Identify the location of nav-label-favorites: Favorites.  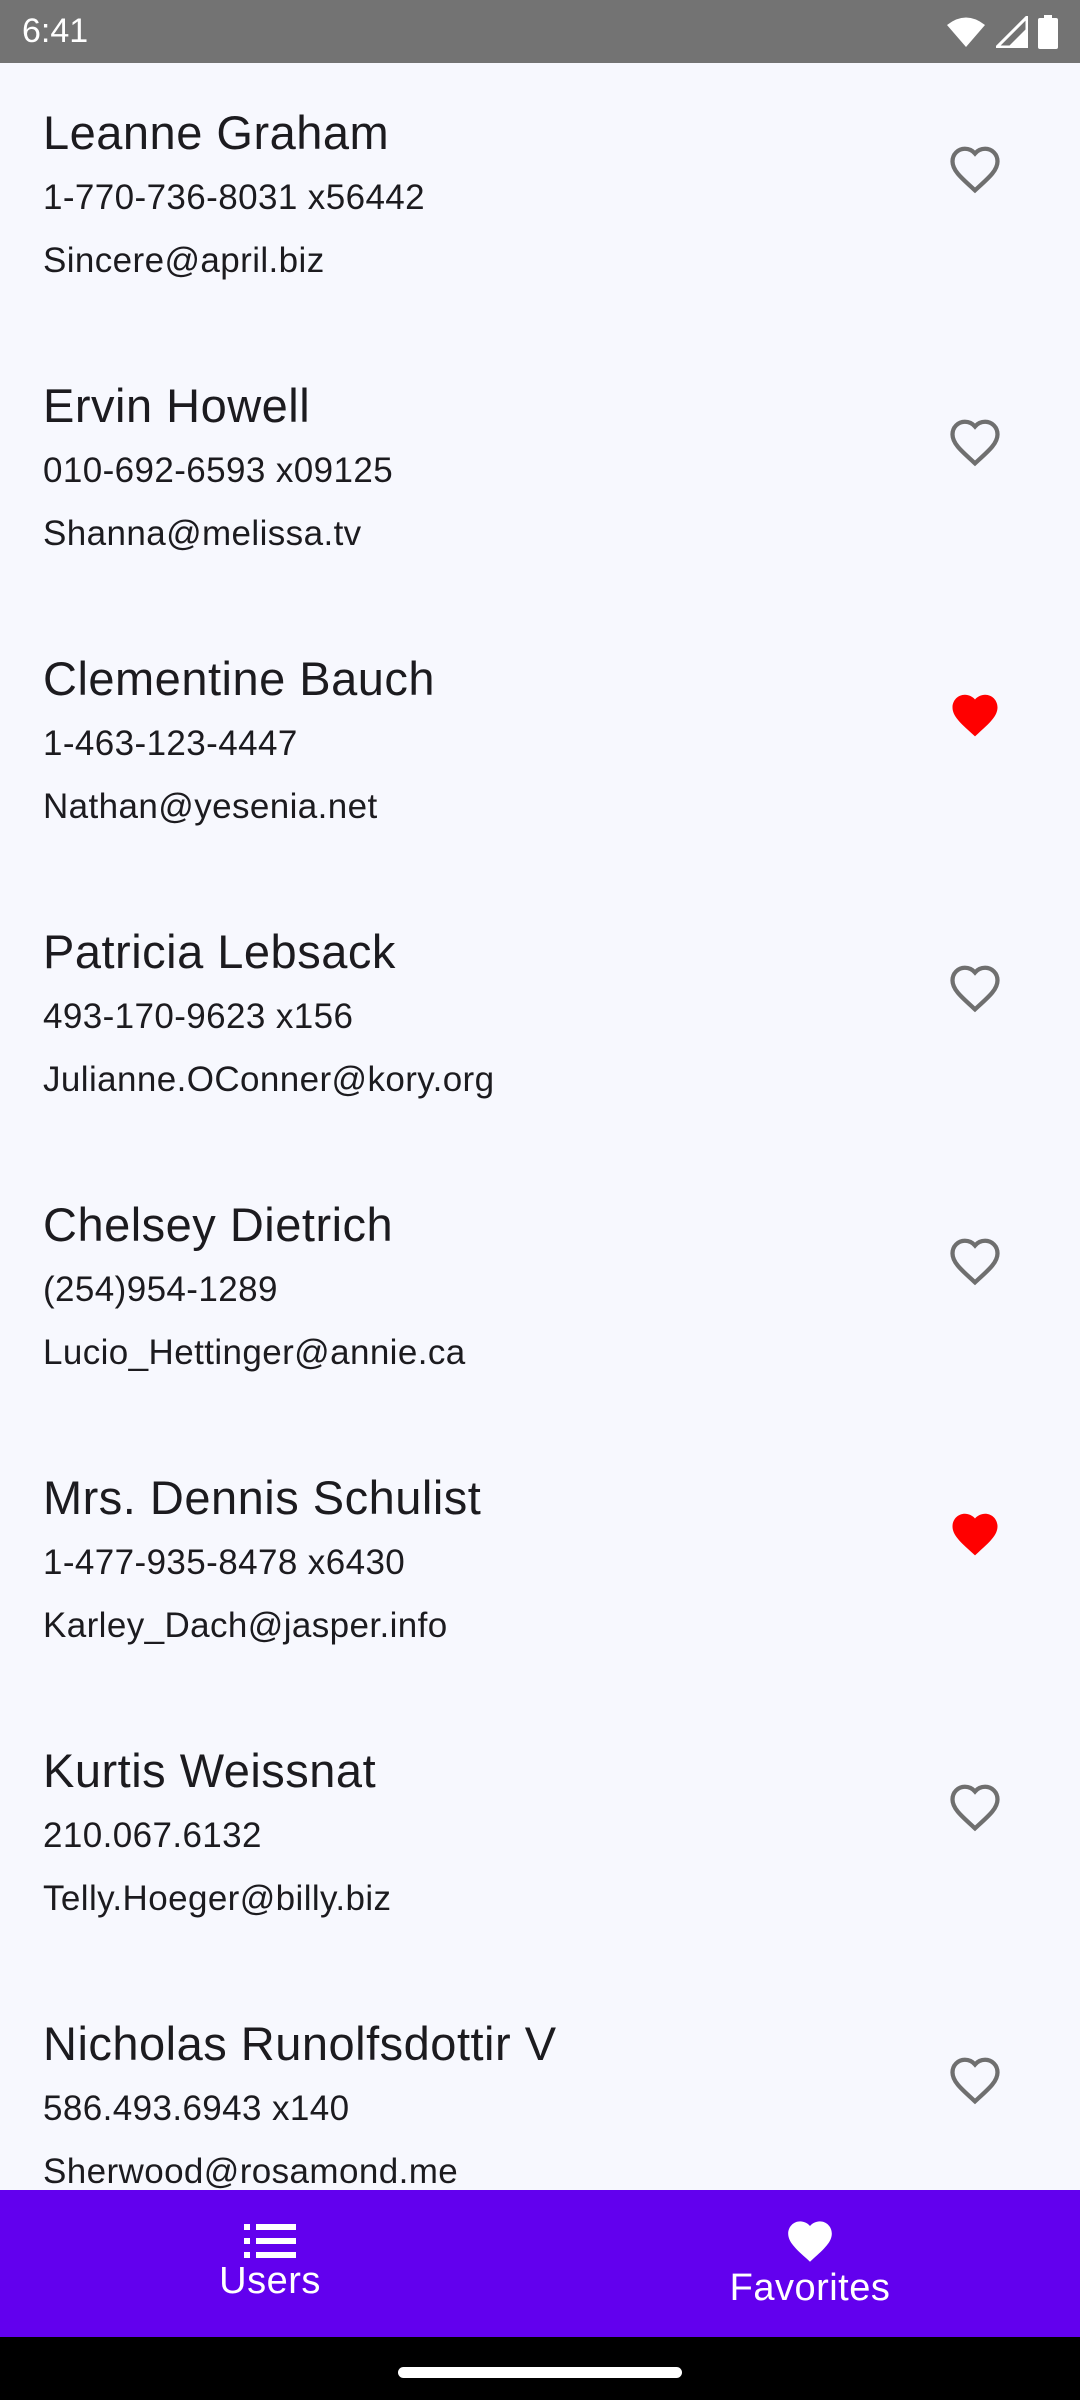
(810, 2288).